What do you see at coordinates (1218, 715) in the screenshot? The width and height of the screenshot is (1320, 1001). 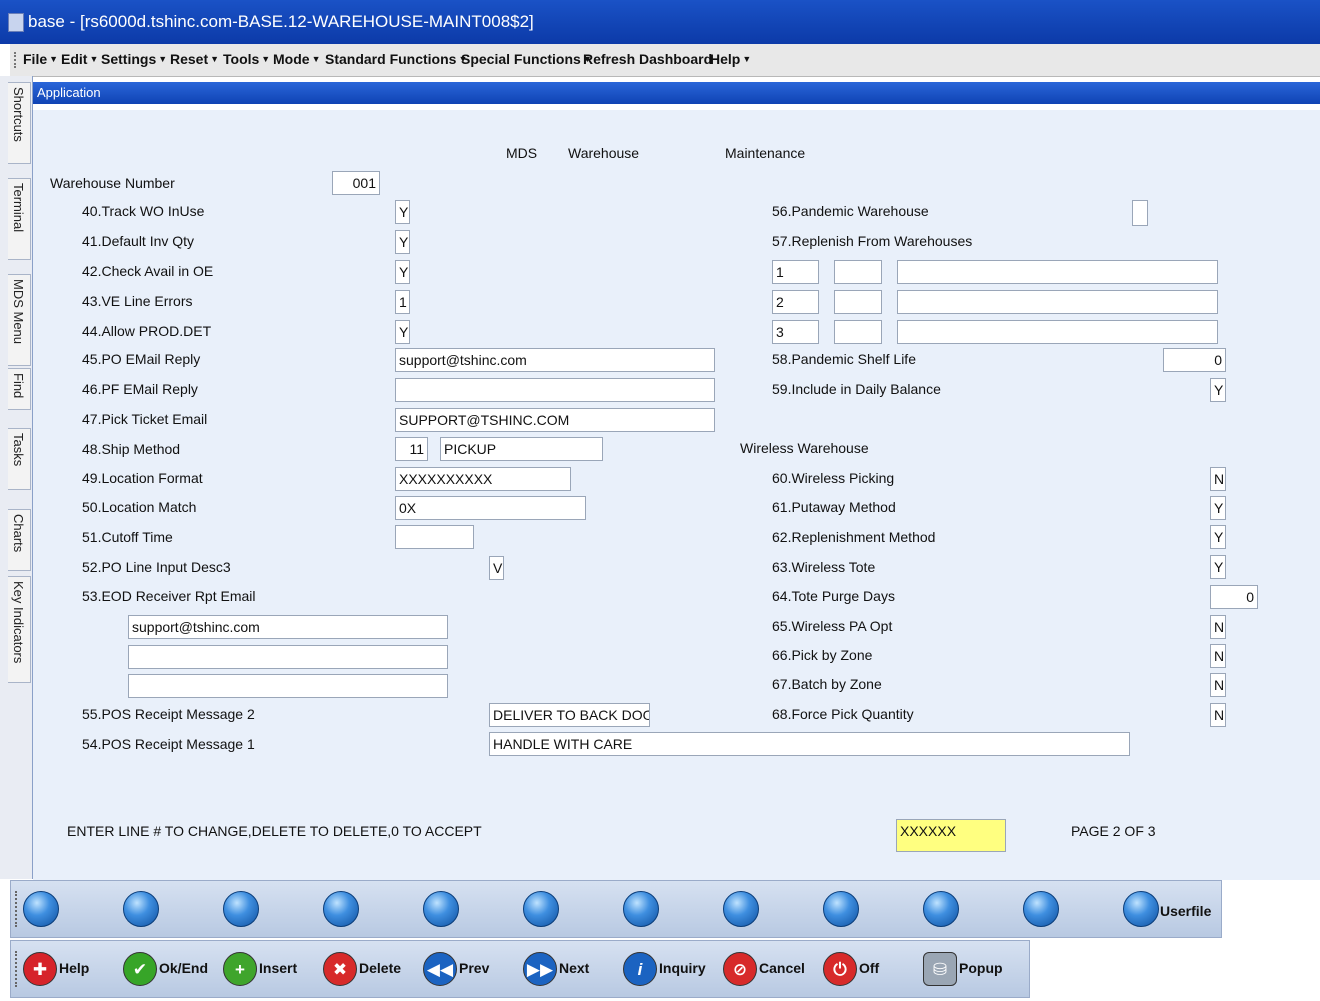 I see `f68-field: N` at bounding box center [1218, 715].